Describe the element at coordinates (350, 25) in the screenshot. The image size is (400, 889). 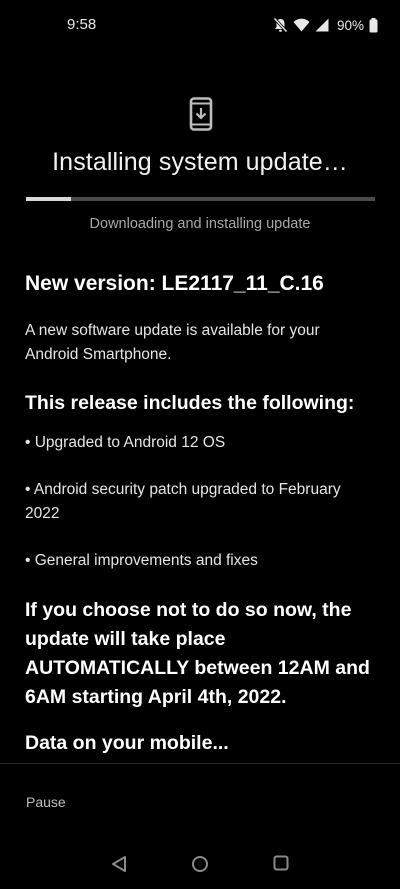
I see `battery-percentage: 90%` at that location.